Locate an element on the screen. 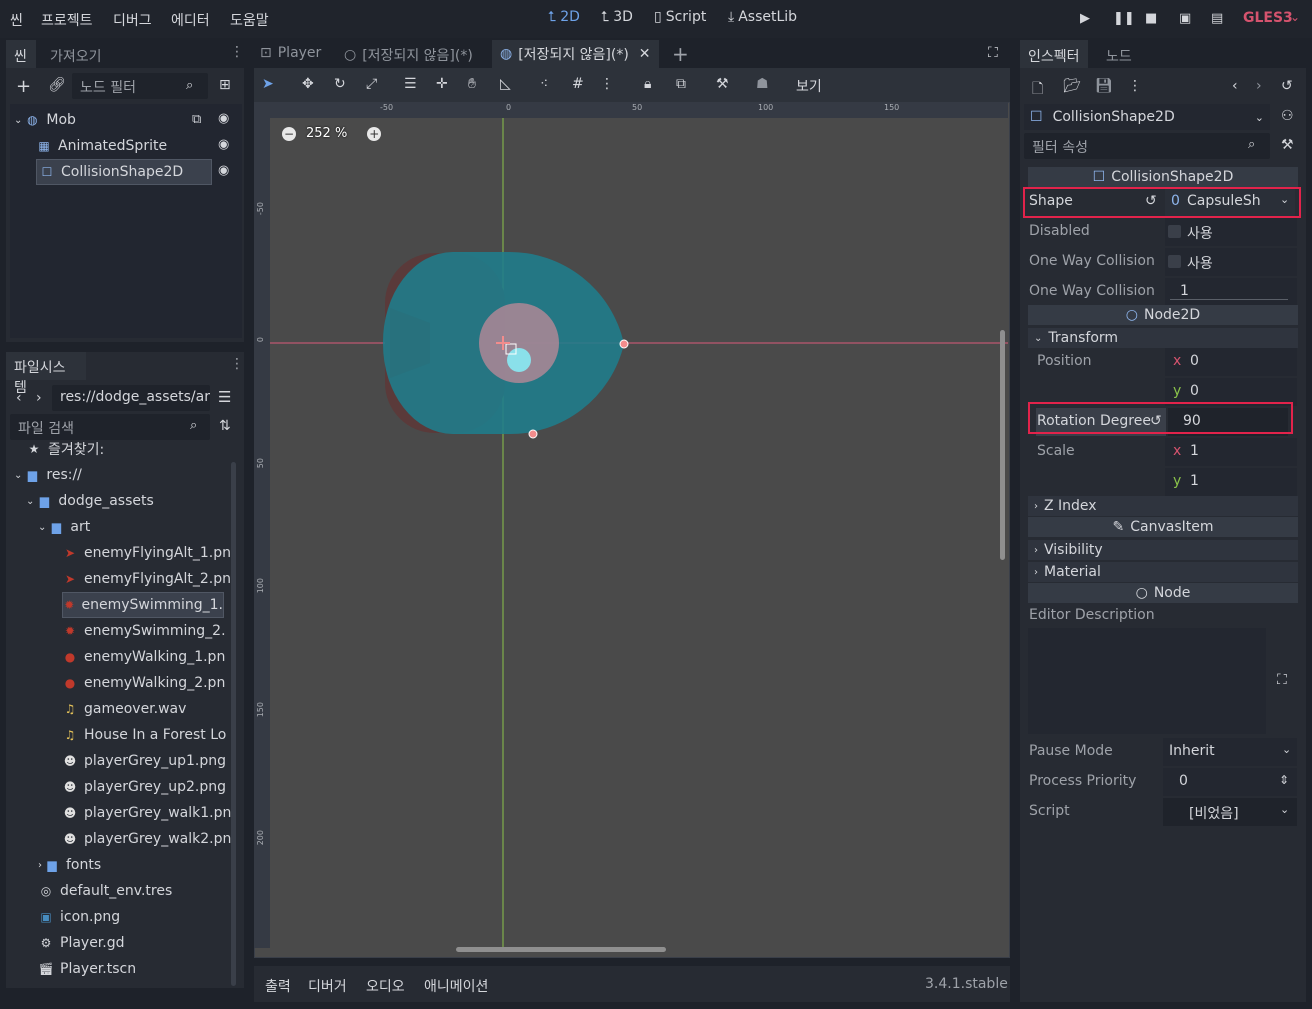 The height and width of the screenshot is (1009, 1312). renderer-label: GLES3 is located at coordinates (1268, 18).